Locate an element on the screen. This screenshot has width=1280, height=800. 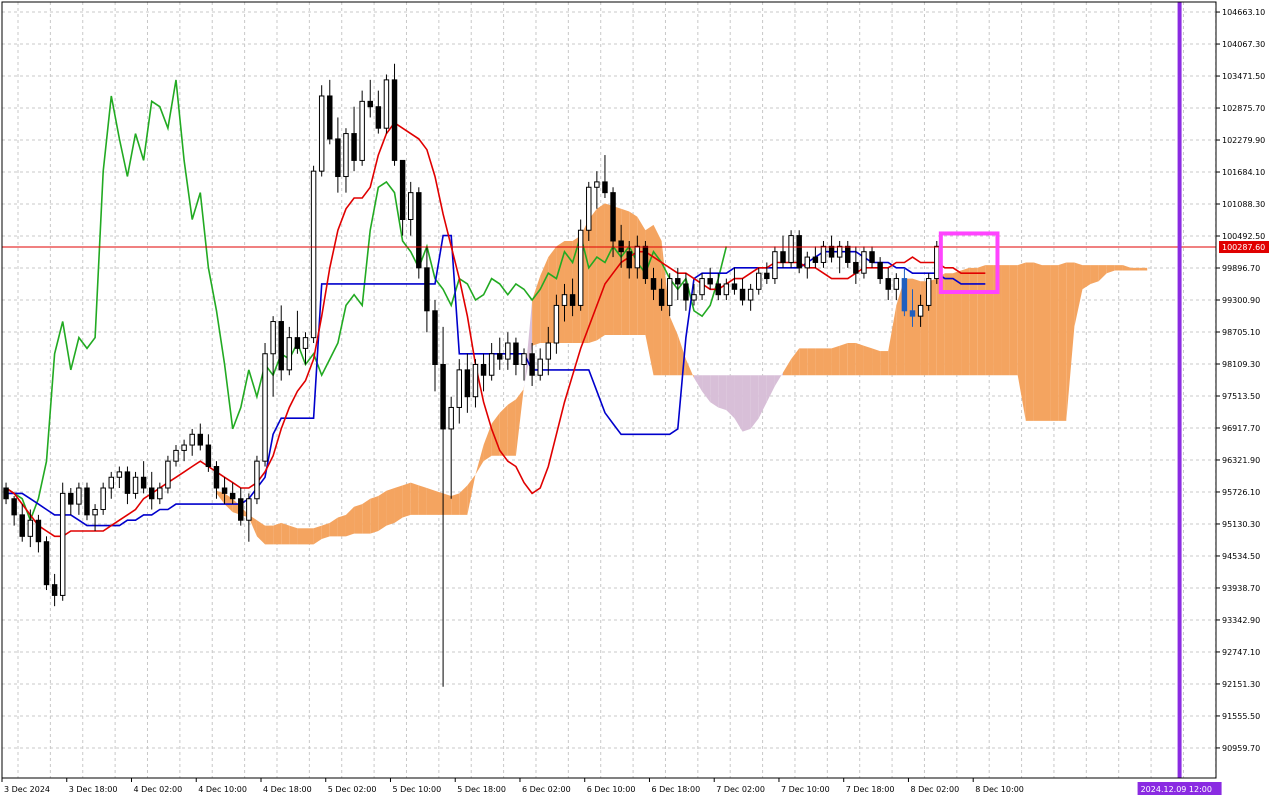
y-tick-label: 96321.90 is located at coordinates (1241, 460).